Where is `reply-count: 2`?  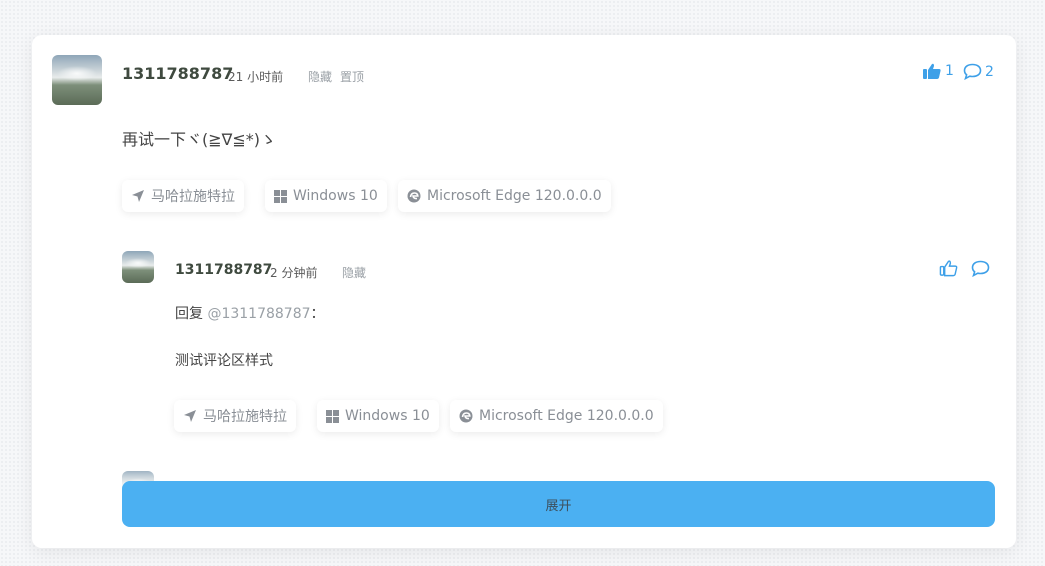 reply-count: 2 is located at coordinates (989, 71).